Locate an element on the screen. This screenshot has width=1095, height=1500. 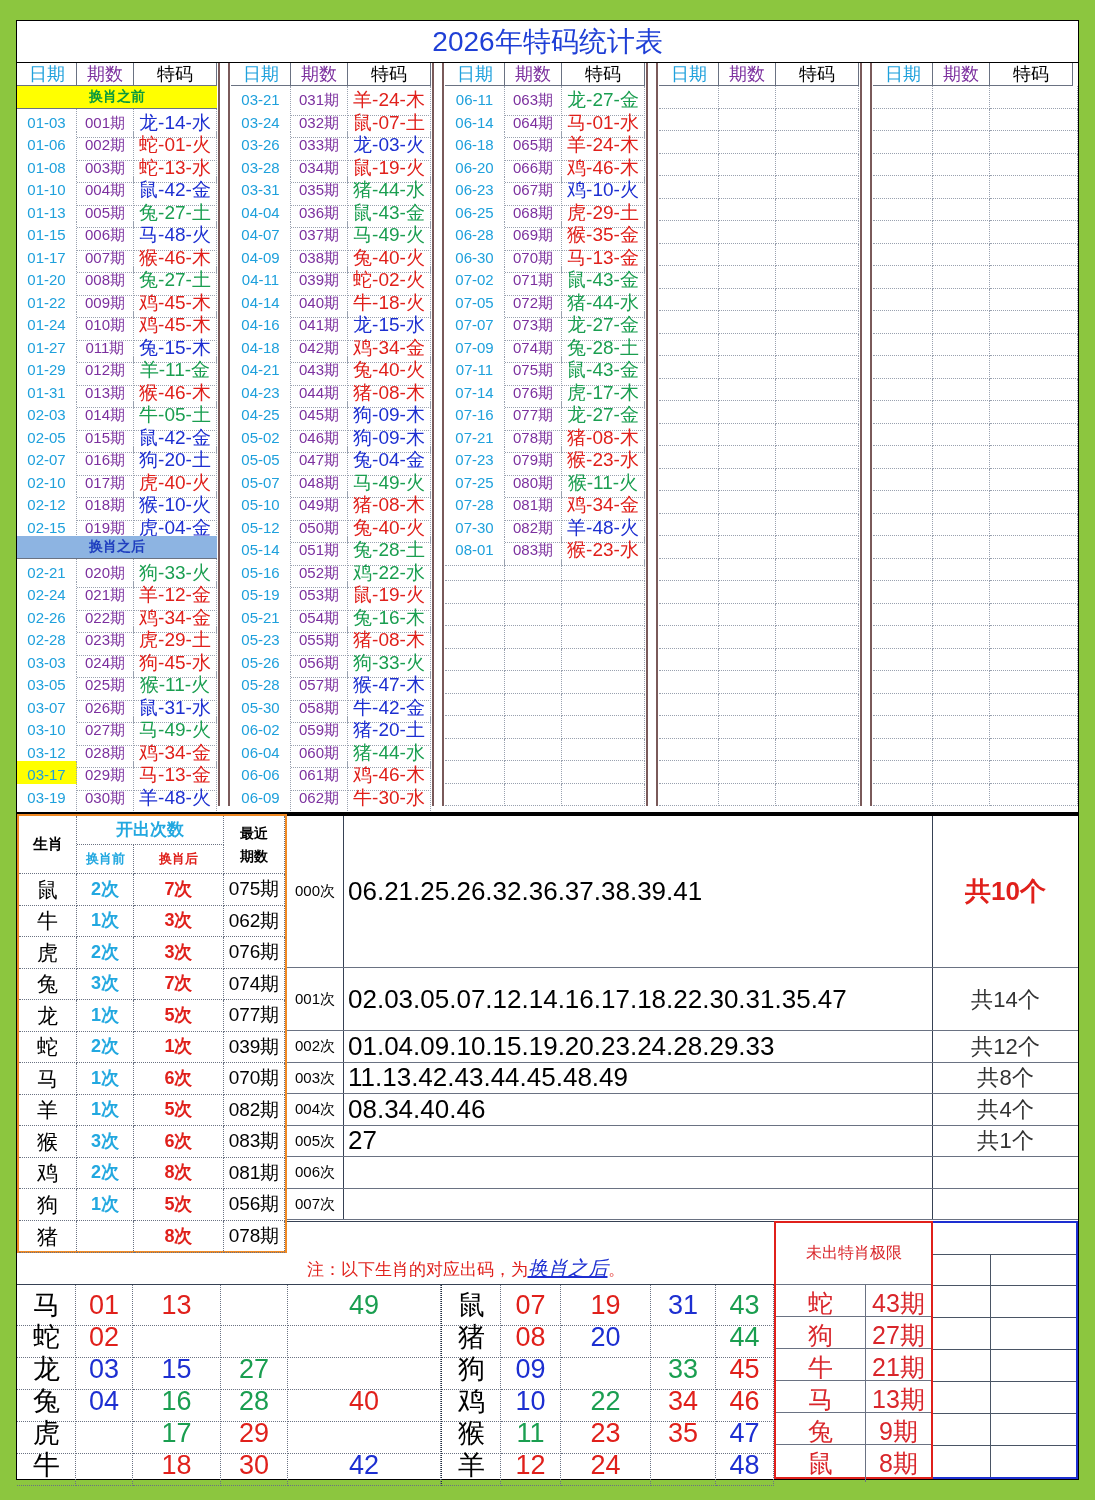
row-label: 003次 is located at coordinates (315, 1077).